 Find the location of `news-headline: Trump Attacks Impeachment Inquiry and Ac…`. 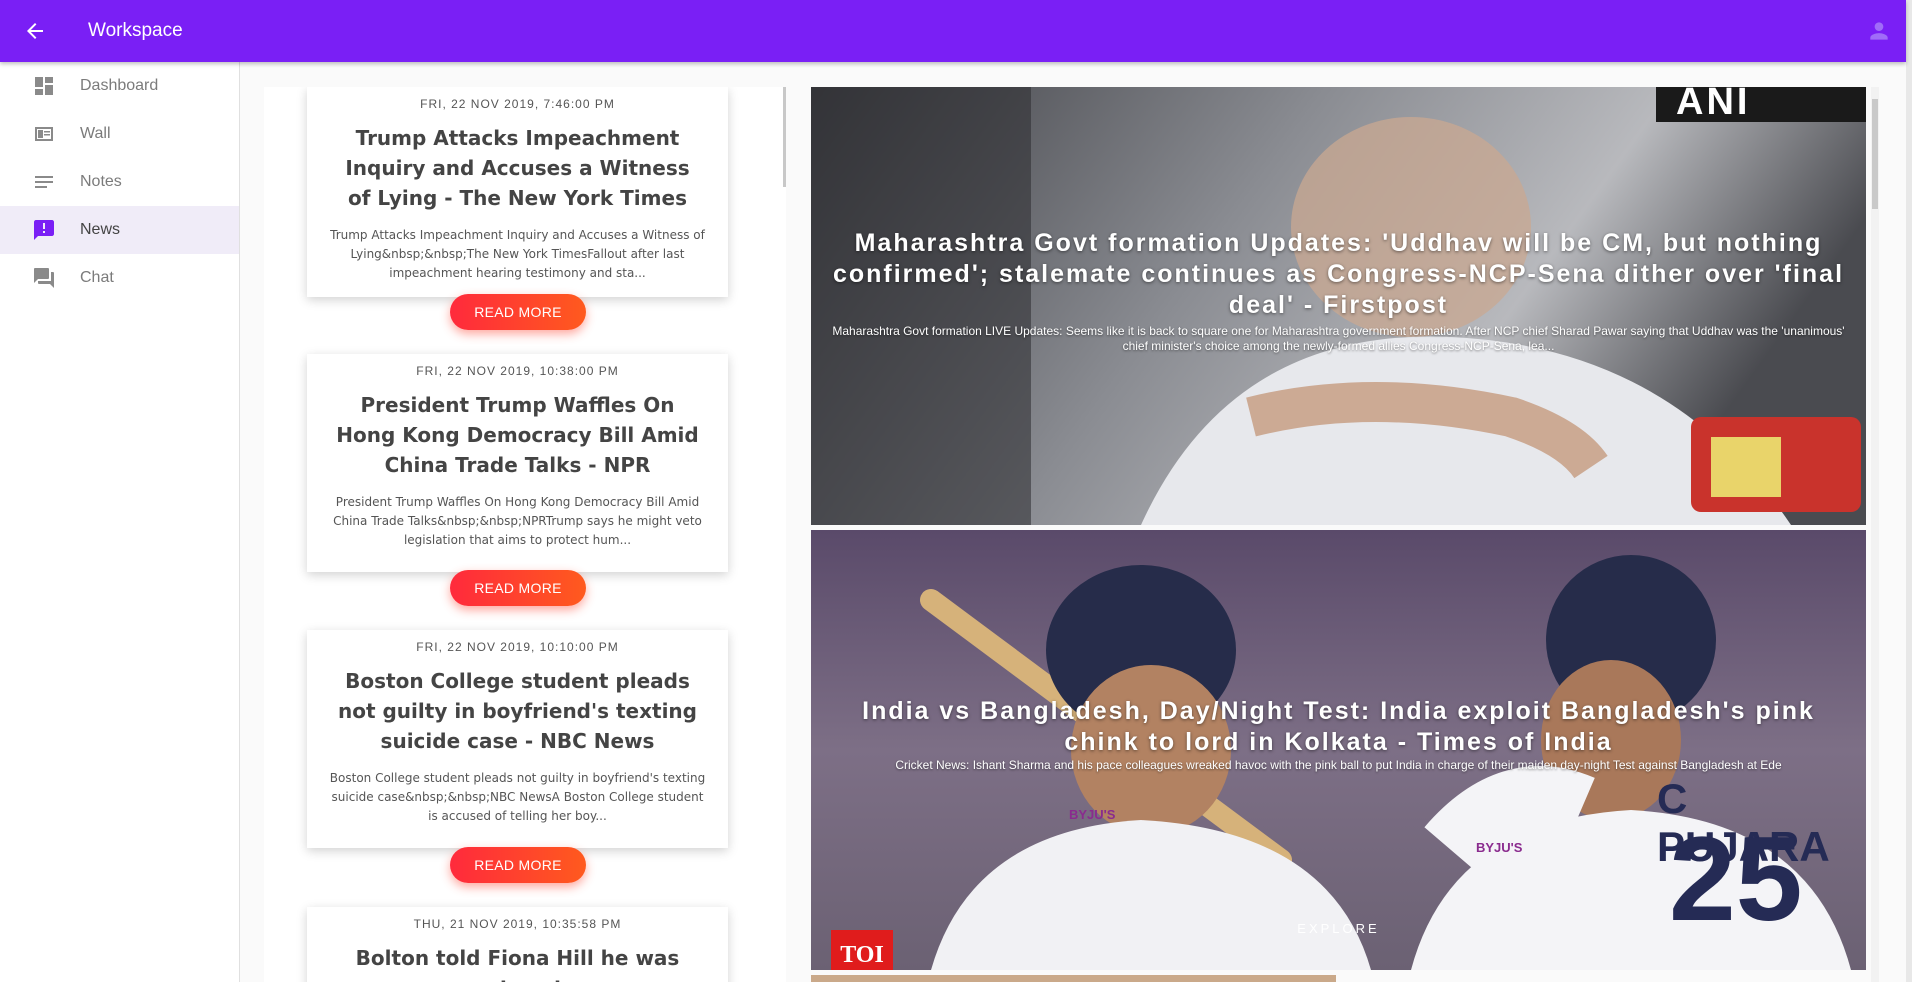

news-headline: Trump Attacks Impeachment Inquiry and Ac… is located at coordinates (517, 168).